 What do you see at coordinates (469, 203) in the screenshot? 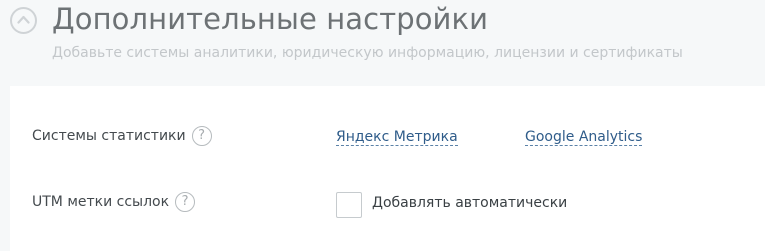
I see `auto-utm-checkbox-label: Добавлять автоматически` at bounding box center [469, 203].